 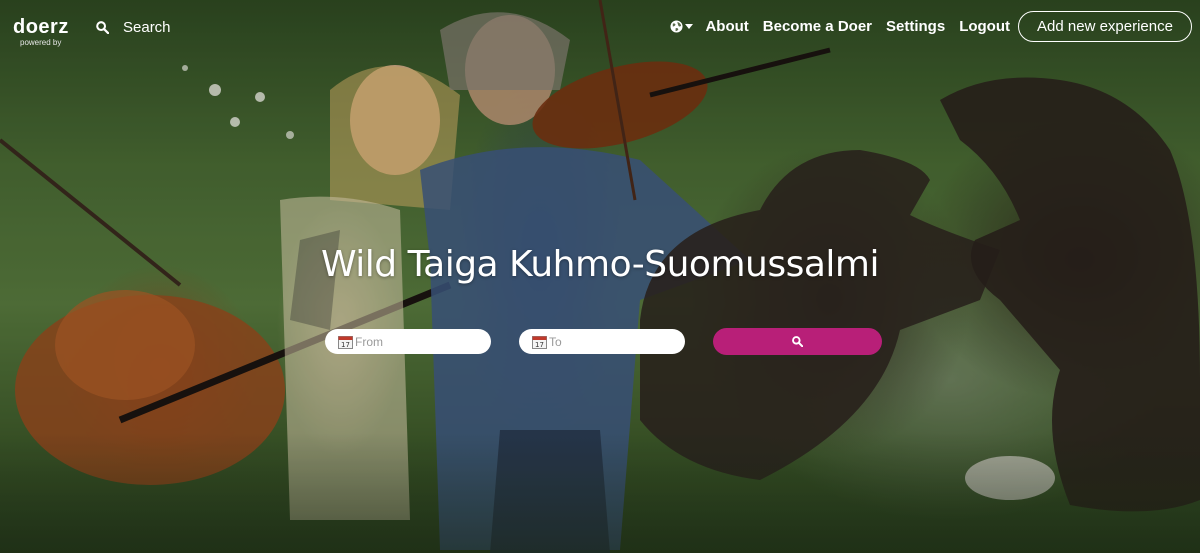 What do you see at coordinates (689, 26) in the screenshot?
I see `chevron-down-icon` at bounding box center [689, 26].